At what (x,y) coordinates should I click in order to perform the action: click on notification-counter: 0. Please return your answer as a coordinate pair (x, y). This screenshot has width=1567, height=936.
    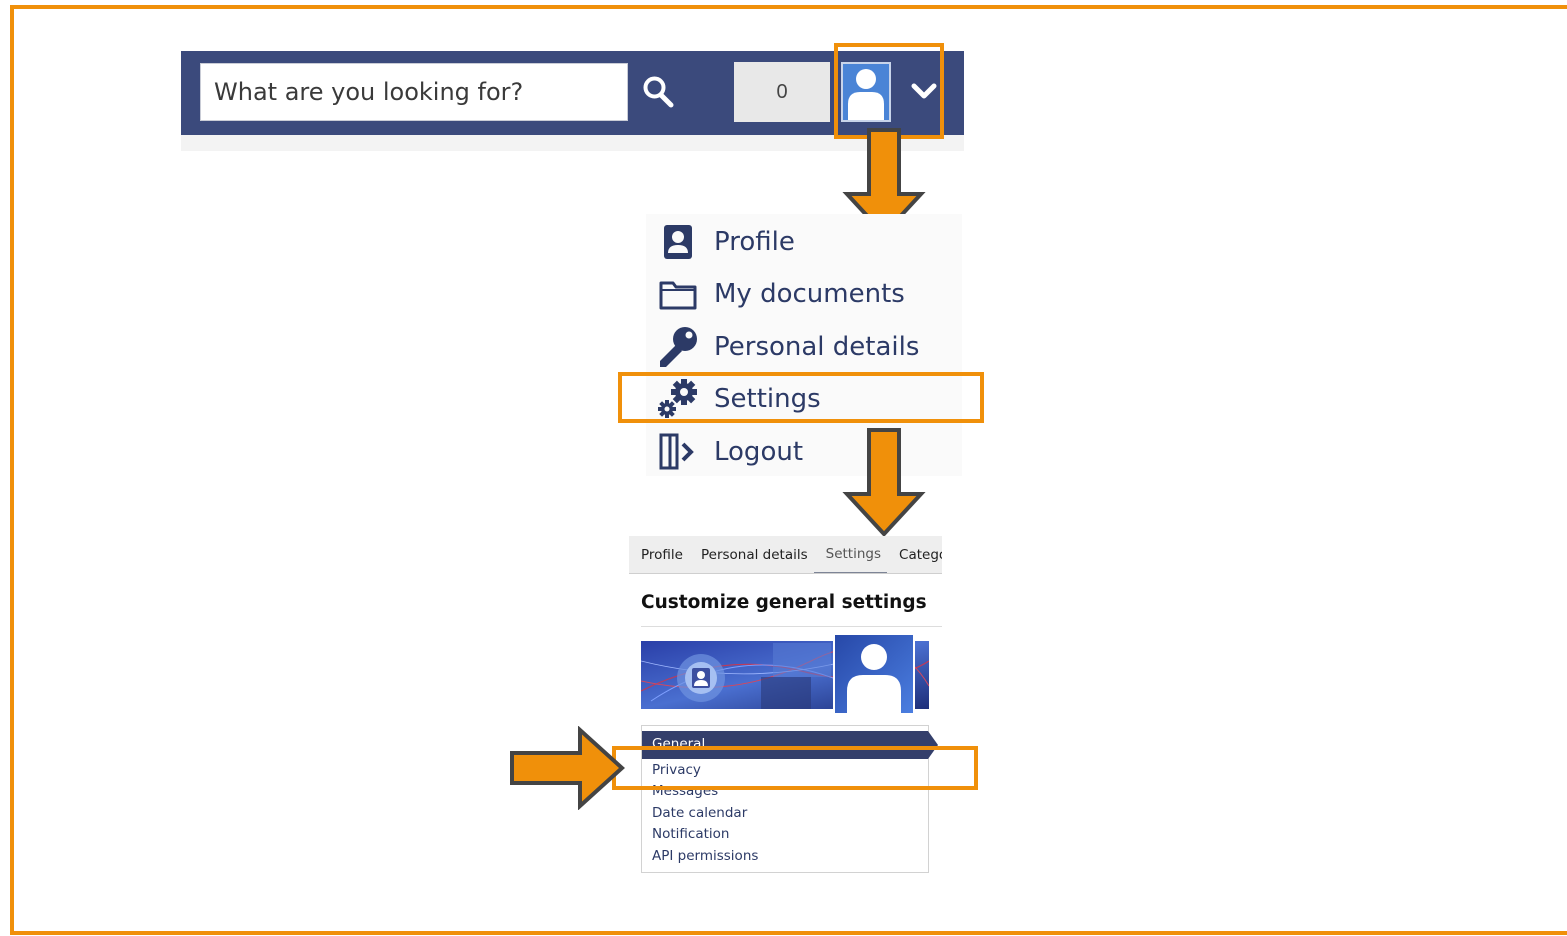
    Looking at the image, I should click on (782, 92).